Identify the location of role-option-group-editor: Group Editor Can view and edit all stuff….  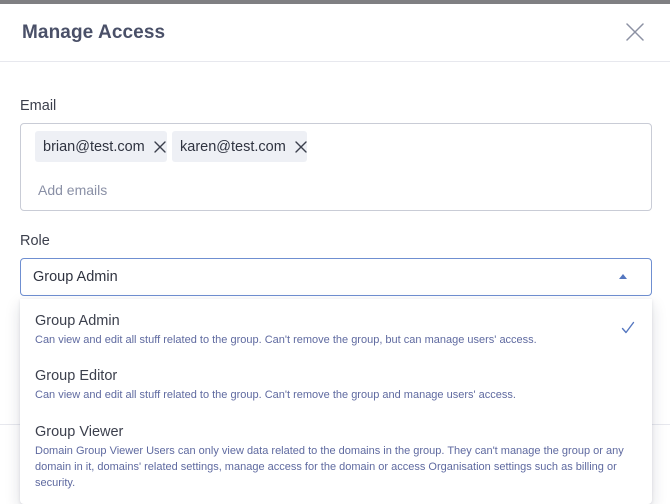
(336, 382).